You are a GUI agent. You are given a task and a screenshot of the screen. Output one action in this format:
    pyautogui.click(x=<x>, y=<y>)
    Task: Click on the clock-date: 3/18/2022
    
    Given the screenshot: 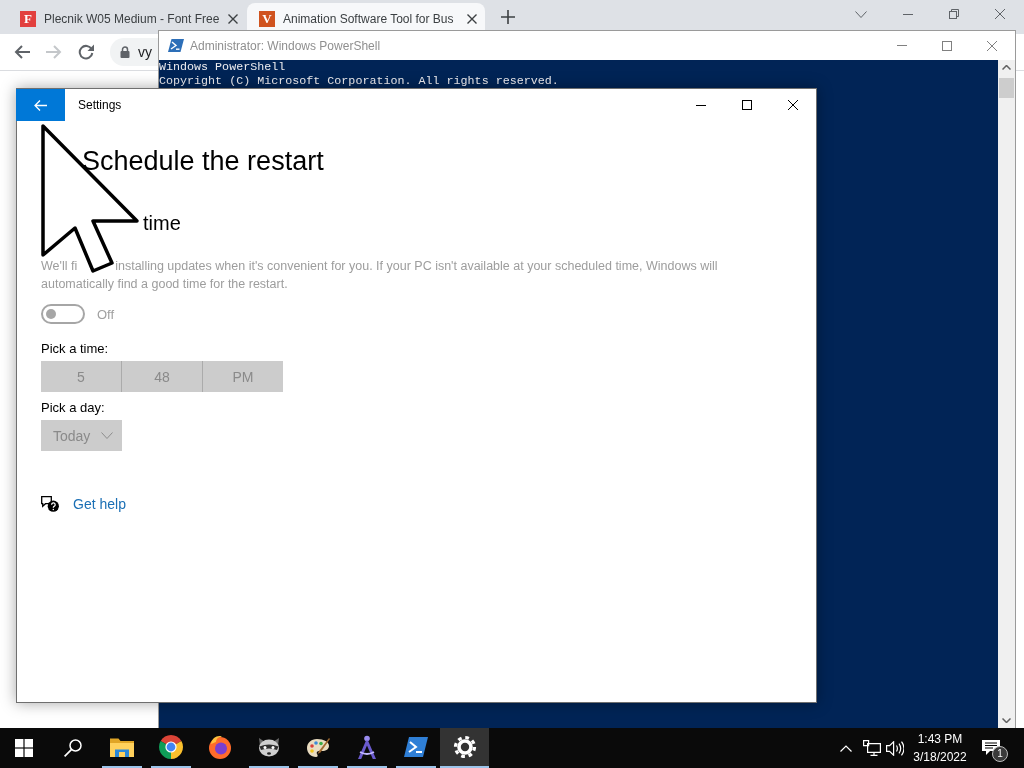 What is the action you would take?
    pyautogui.click(x=940, y=757)
    